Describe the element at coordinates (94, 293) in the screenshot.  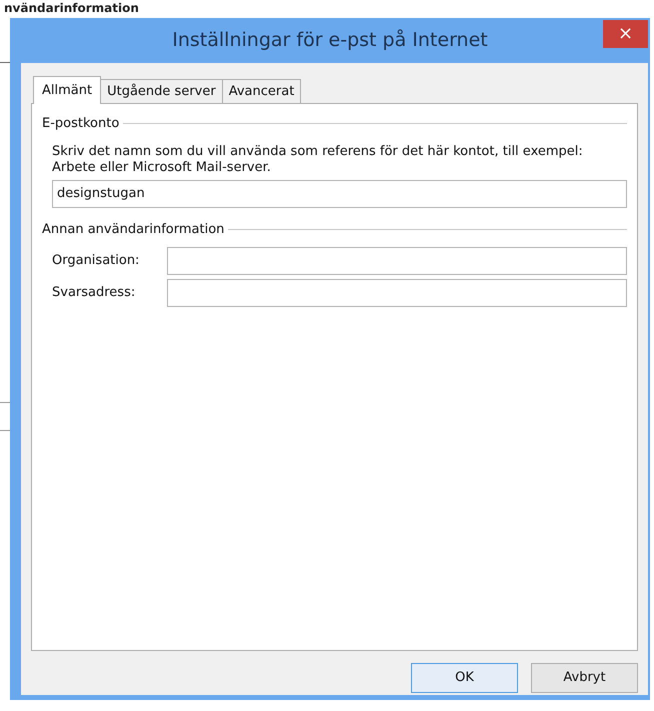
I see `field-label: Svarsadress:` at that location.